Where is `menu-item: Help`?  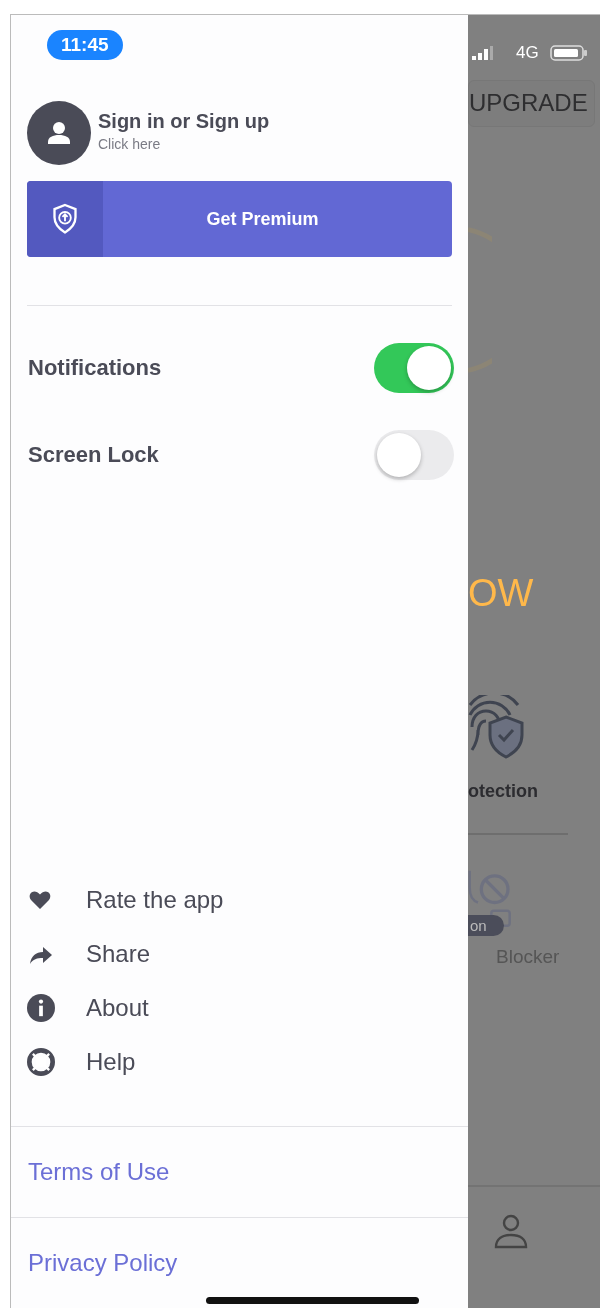 menu-item: Help is located at coordinates (247, 1062).